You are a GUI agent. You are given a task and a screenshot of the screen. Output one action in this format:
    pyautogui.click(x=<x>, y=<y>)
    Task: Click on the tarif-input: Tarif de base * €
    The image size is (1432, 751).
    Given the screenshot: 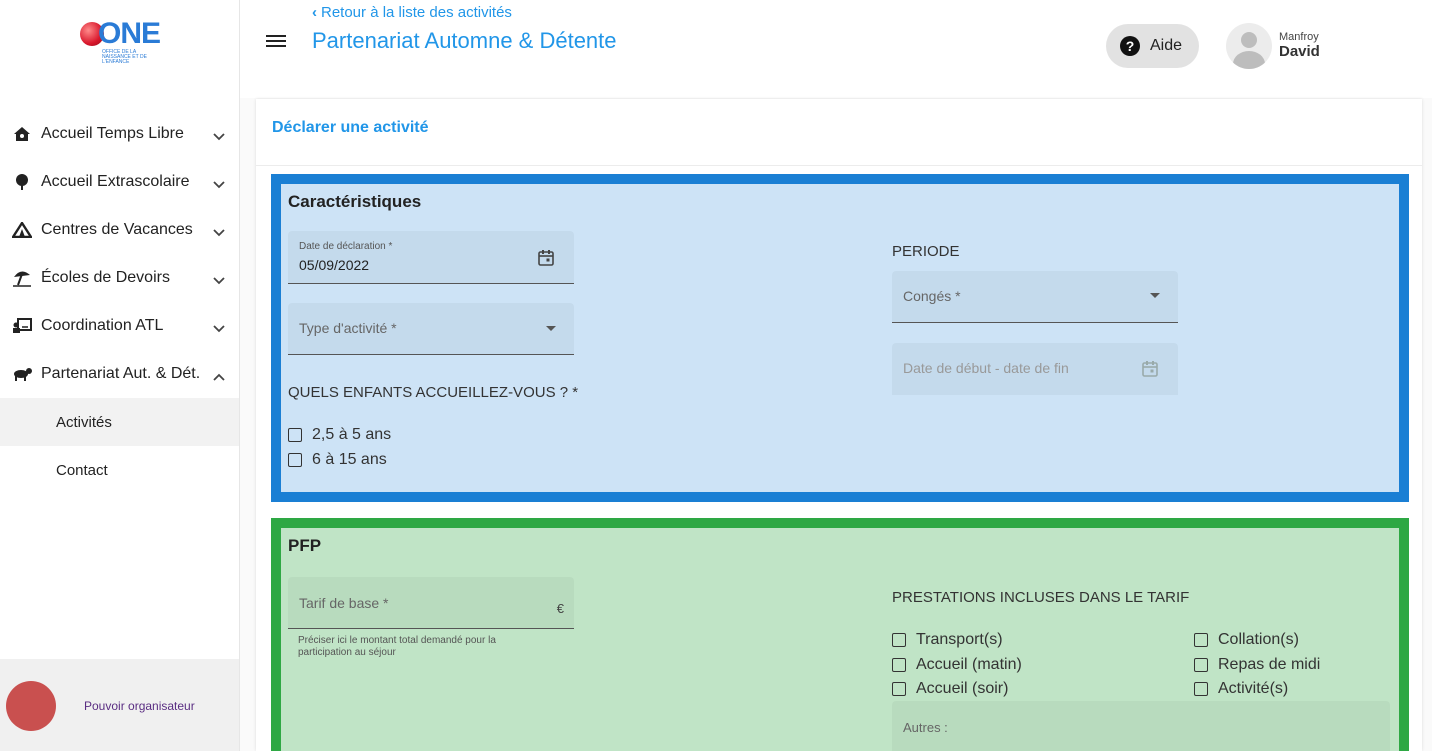 What is the action you would take?
    pyautogui.click(x=431, y=603)
    